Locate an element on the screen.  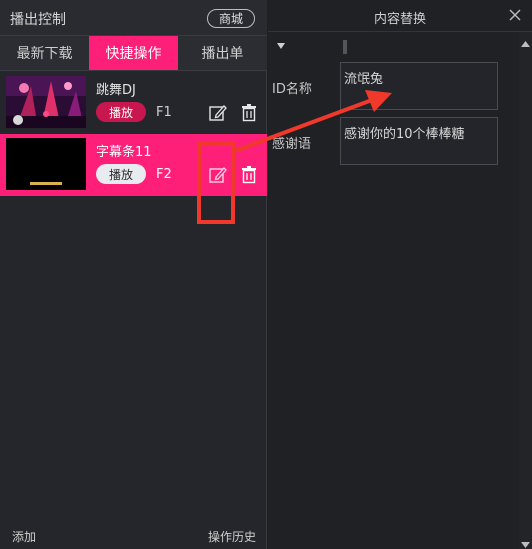
id-name-field: 流氓兔 is located at coordinates (419, 86).